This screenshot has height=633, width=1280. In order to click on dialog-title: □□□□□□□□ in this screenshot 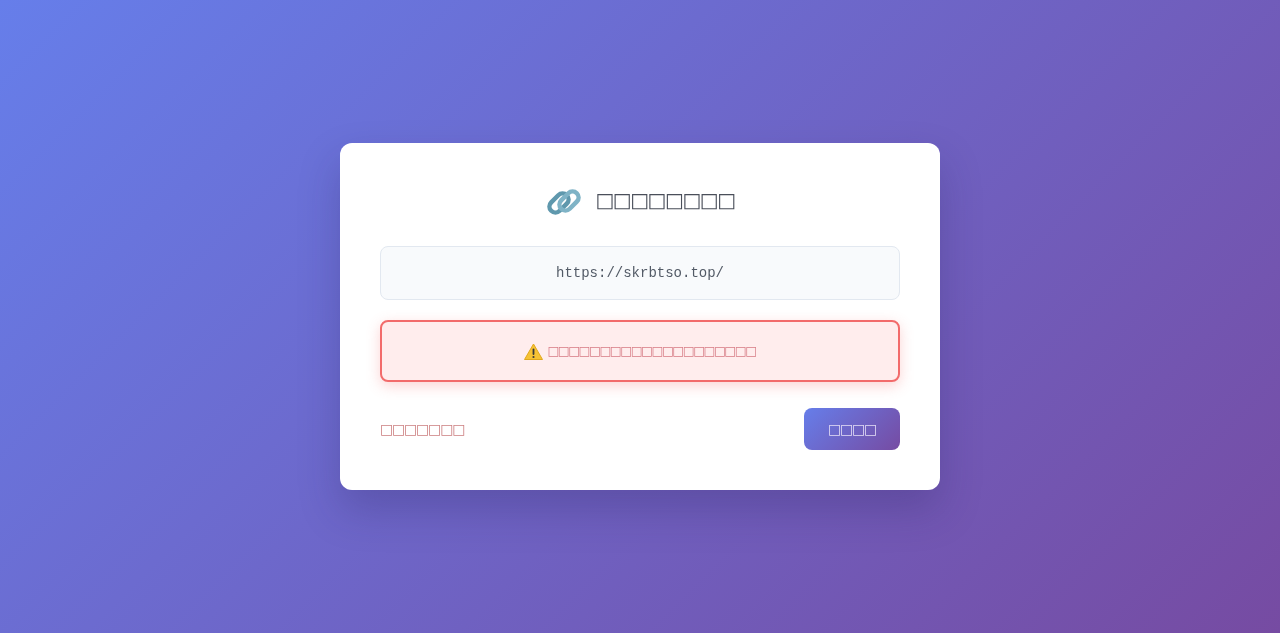, I will do `click(665, 200)`.